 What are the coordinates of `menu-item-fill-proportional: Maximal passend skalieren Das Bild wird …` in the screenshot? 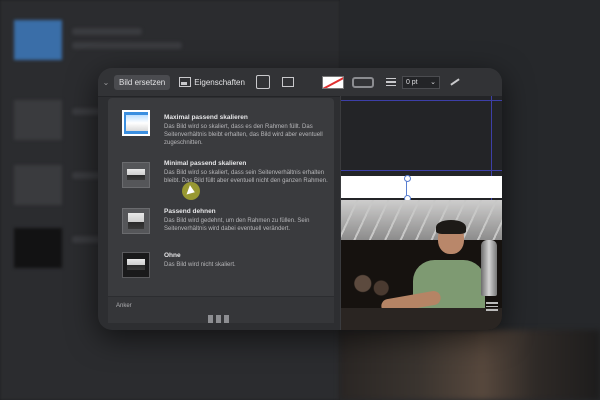 It's located at (221, 125).